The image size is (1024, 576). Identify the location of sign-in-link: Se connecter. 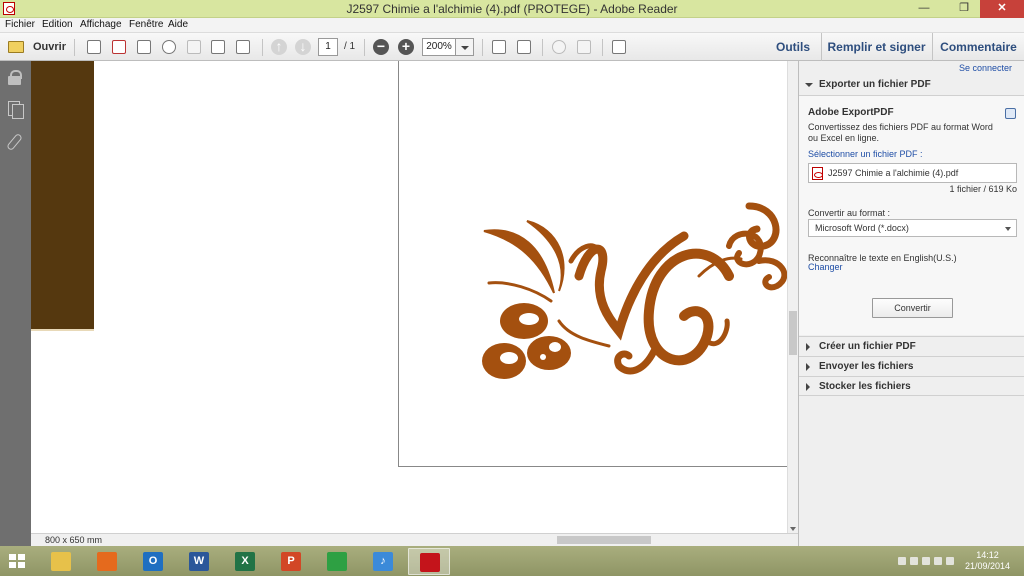
(985, 68).